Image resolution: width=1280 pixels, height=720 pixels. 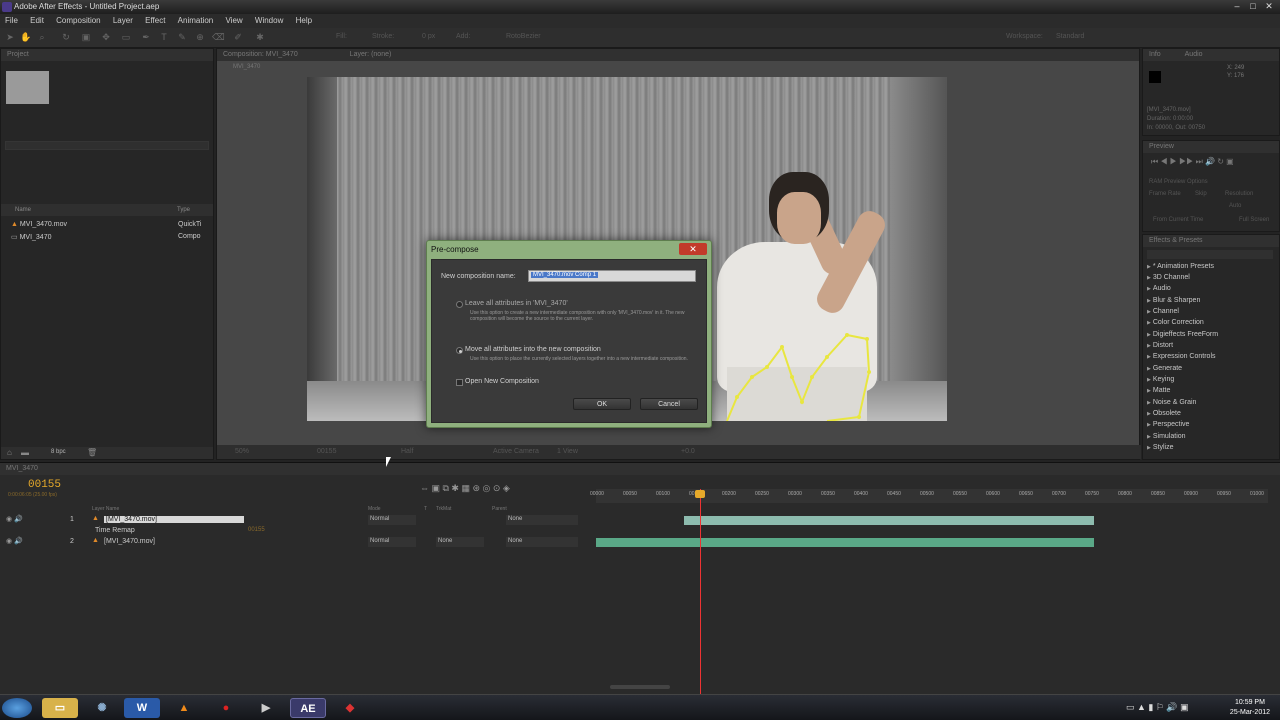 I want to click on resolution-select: Half, so click(x=407, y=451).